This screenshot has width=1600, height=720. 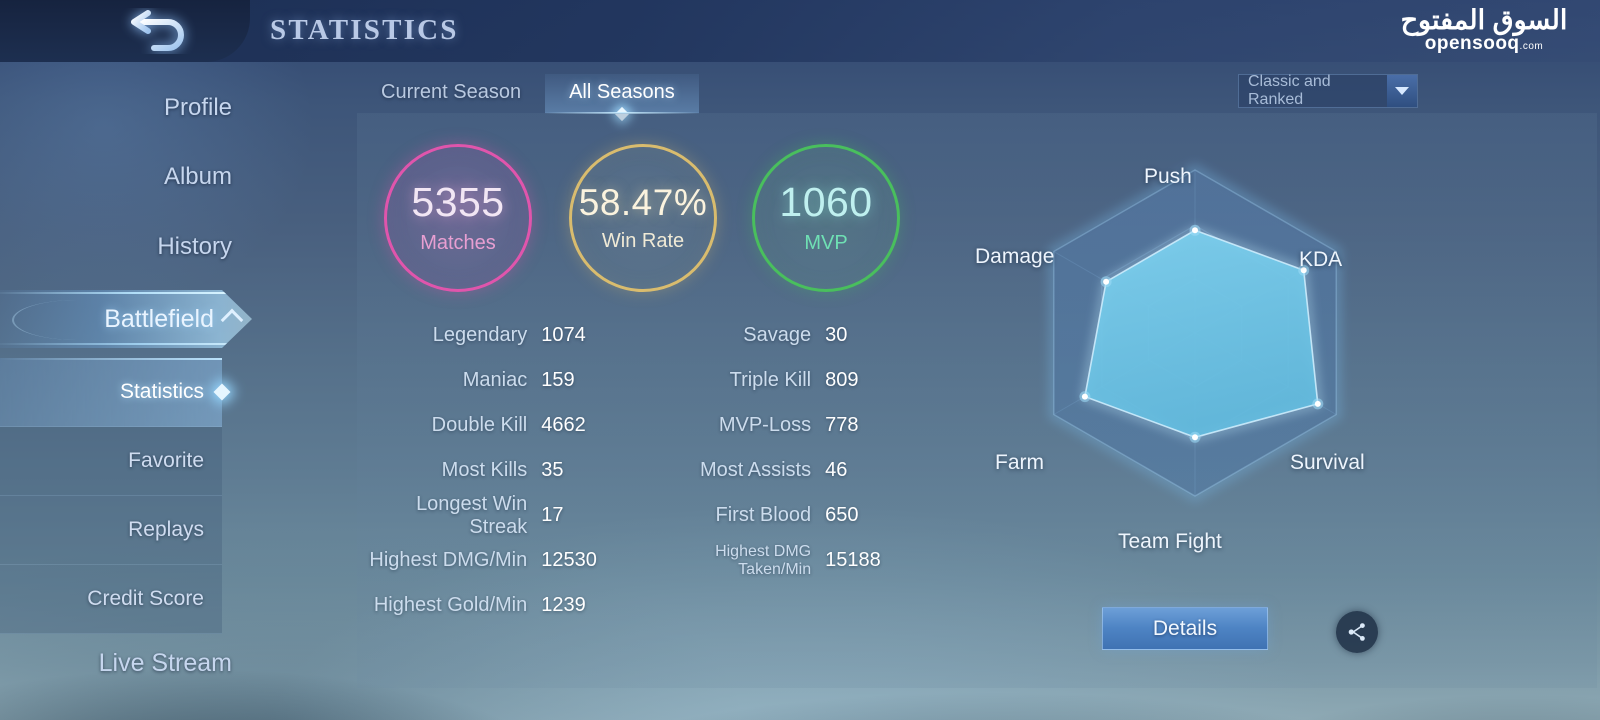 I want to click on share-icon, so click(x=1356, y=632).